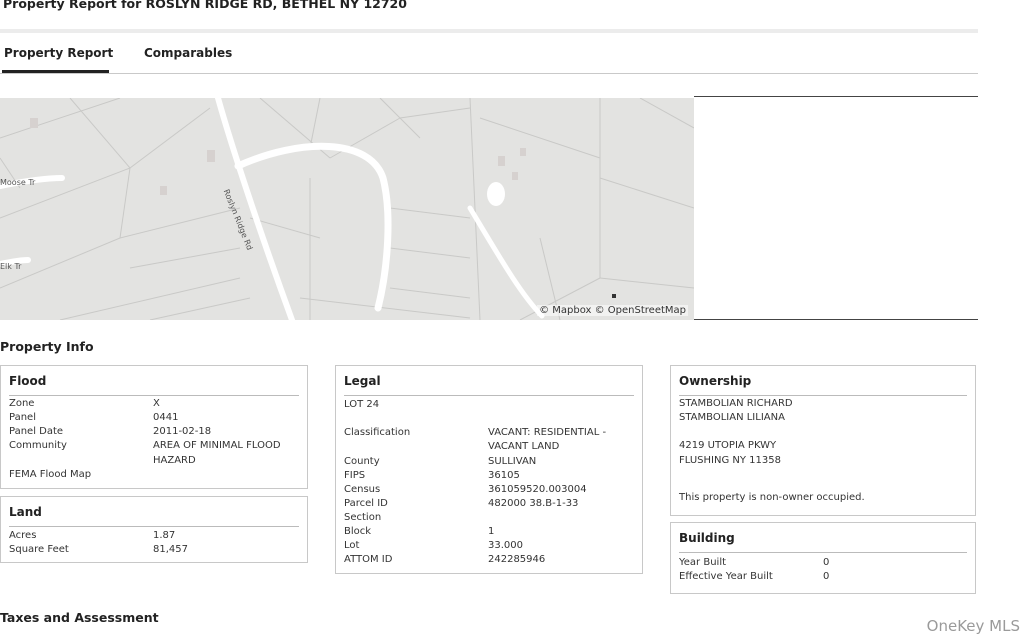 This screenshot has width=1024, height=635. What do you see at coordinates (823, 552) in the screenshot?
I see `building-title-rule` at bounding box center [823, 552].